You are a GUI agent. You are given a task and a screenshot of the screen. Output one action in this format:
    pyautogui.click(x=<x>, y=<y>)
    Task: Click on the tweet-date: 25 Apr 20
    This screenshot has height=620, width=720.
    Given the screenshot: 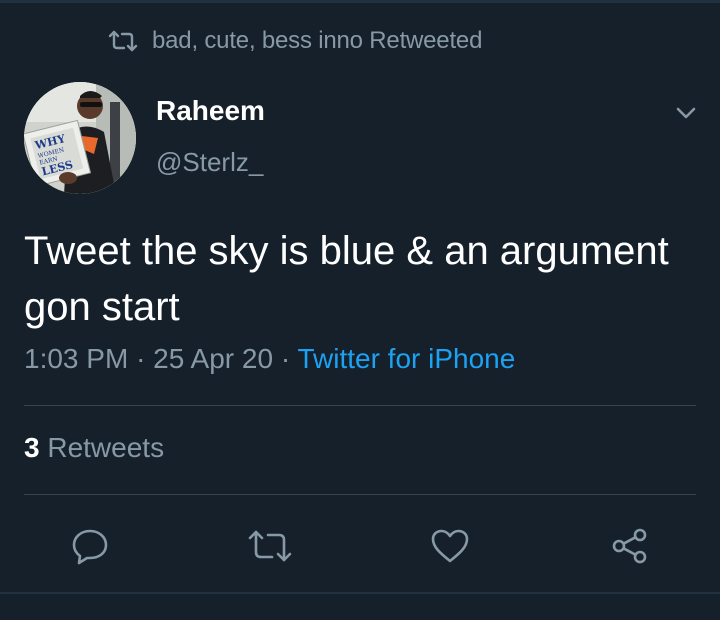 What is the action you would take?
    pyautogui.click(x=213, y=358)
    